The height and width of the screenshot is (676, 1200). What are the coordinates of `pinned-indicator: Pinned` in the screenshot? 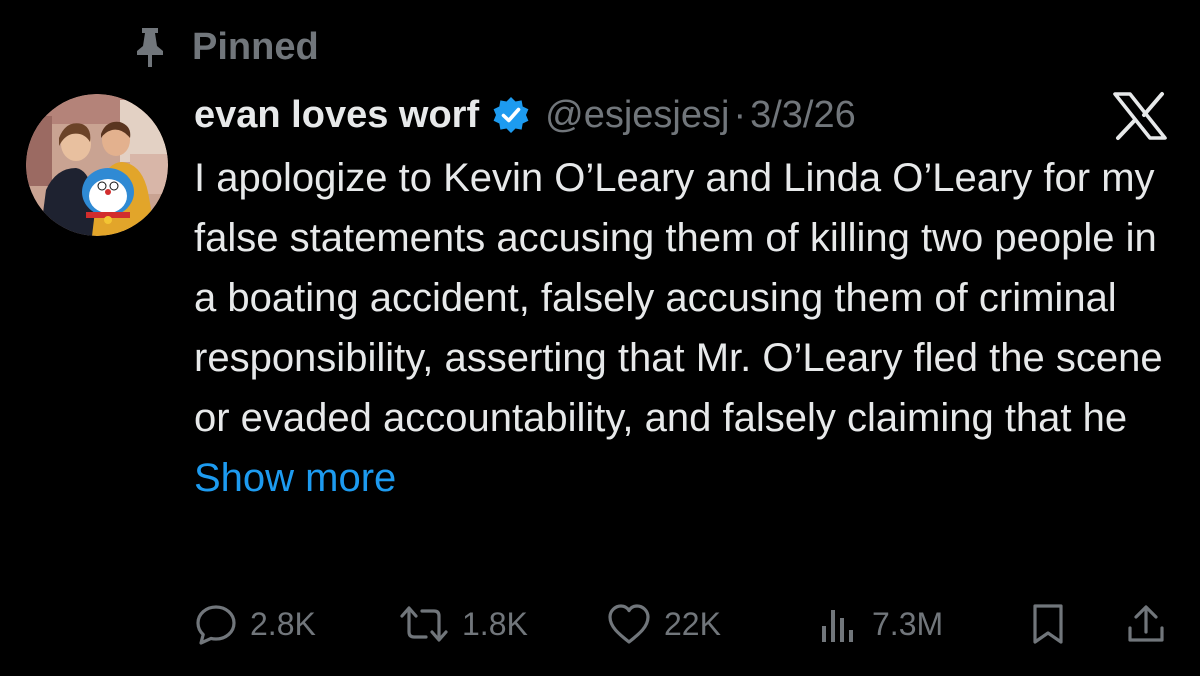 It's located at (226, 47).